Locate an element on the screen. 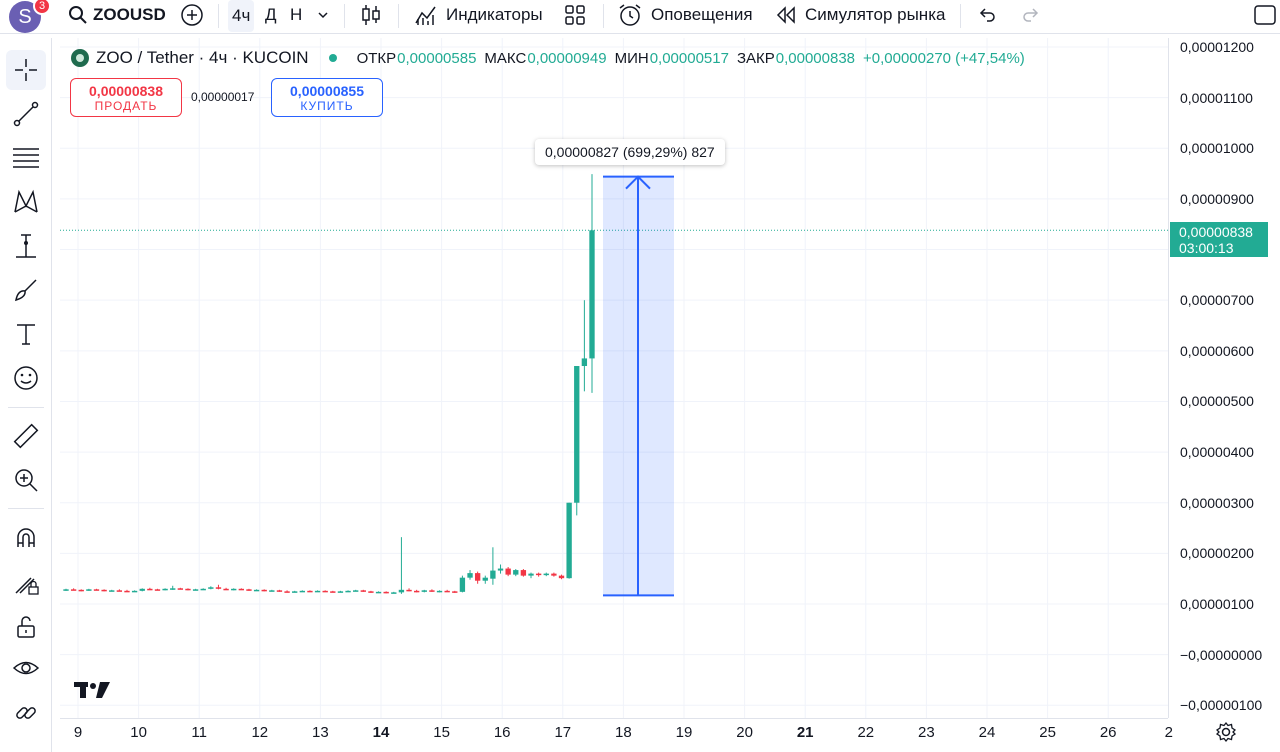 The height and width of the screenshot is (752, 1280). price-tick-label: 0,00000200 is located at coordinates (1217, 553).